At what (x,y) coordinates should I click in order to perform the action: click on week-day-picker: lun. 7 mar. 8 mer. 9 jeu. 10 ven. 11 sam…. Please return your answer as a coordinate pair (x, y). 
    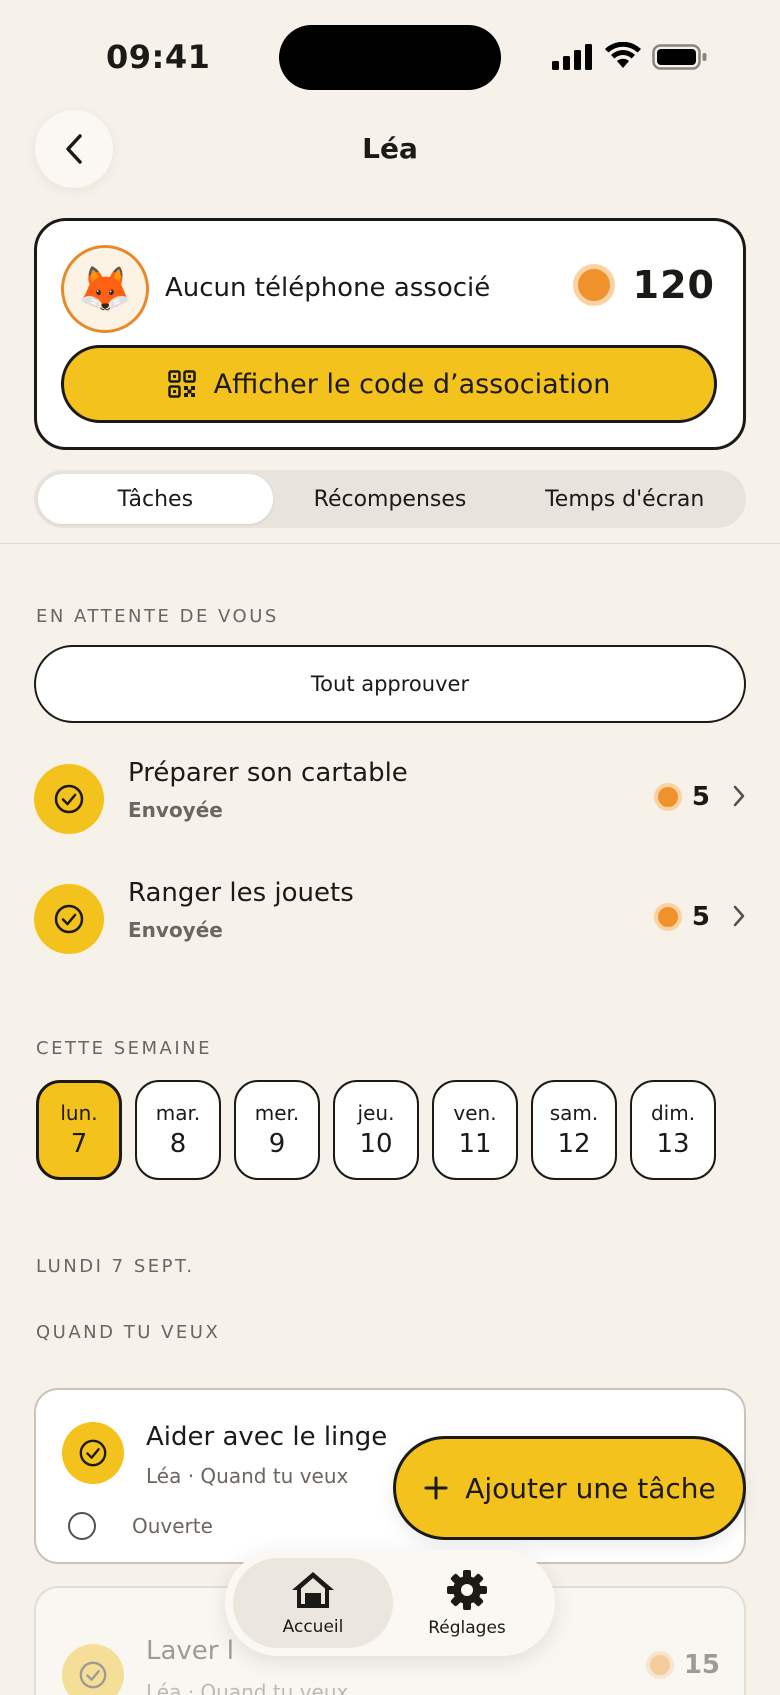
    Looking at the image, I should click on (376, 1130).